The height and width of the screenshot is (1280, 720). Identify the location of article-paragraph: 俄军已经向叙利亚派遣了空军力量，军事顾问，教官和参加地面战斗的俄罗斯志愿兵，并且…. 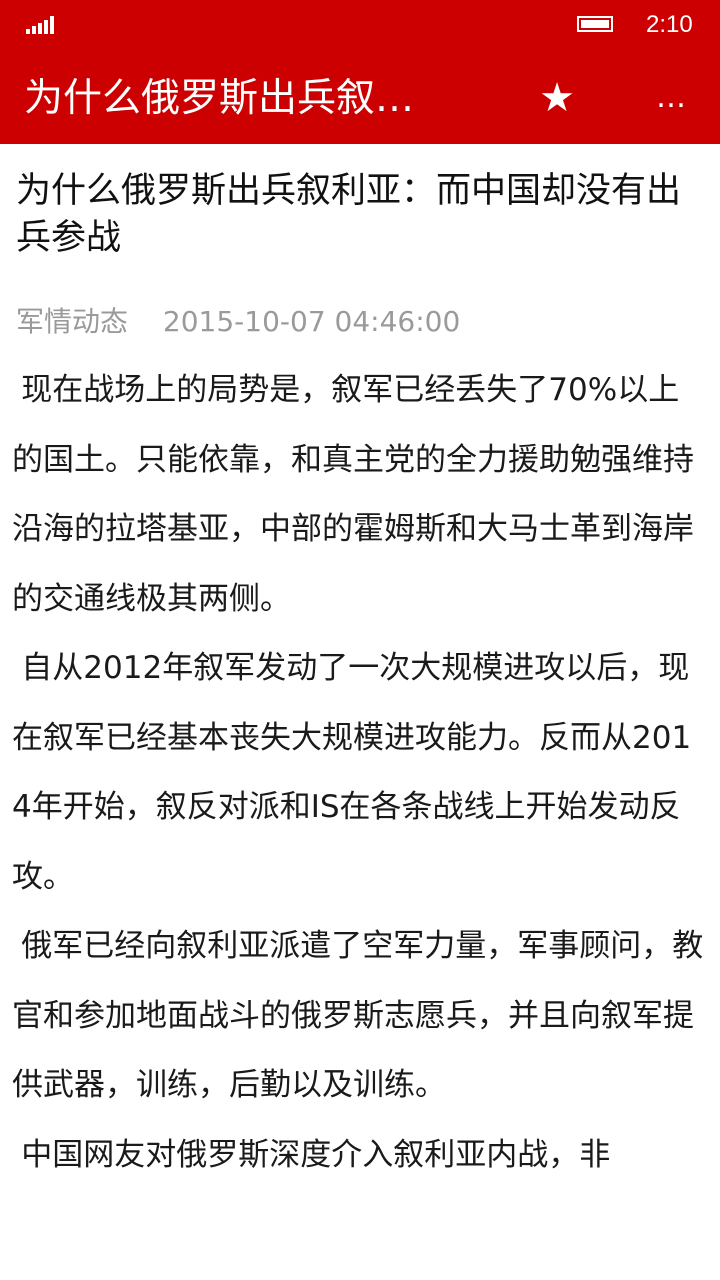
(358, 1015).